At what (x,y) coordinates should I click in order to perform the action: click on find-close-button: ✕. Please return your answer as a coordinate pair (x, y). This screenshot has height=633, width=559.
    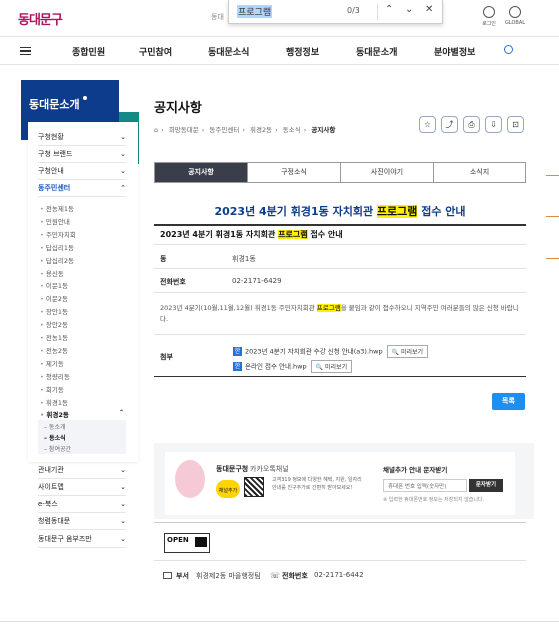
    Looking at the image, I should click on (429, 9).